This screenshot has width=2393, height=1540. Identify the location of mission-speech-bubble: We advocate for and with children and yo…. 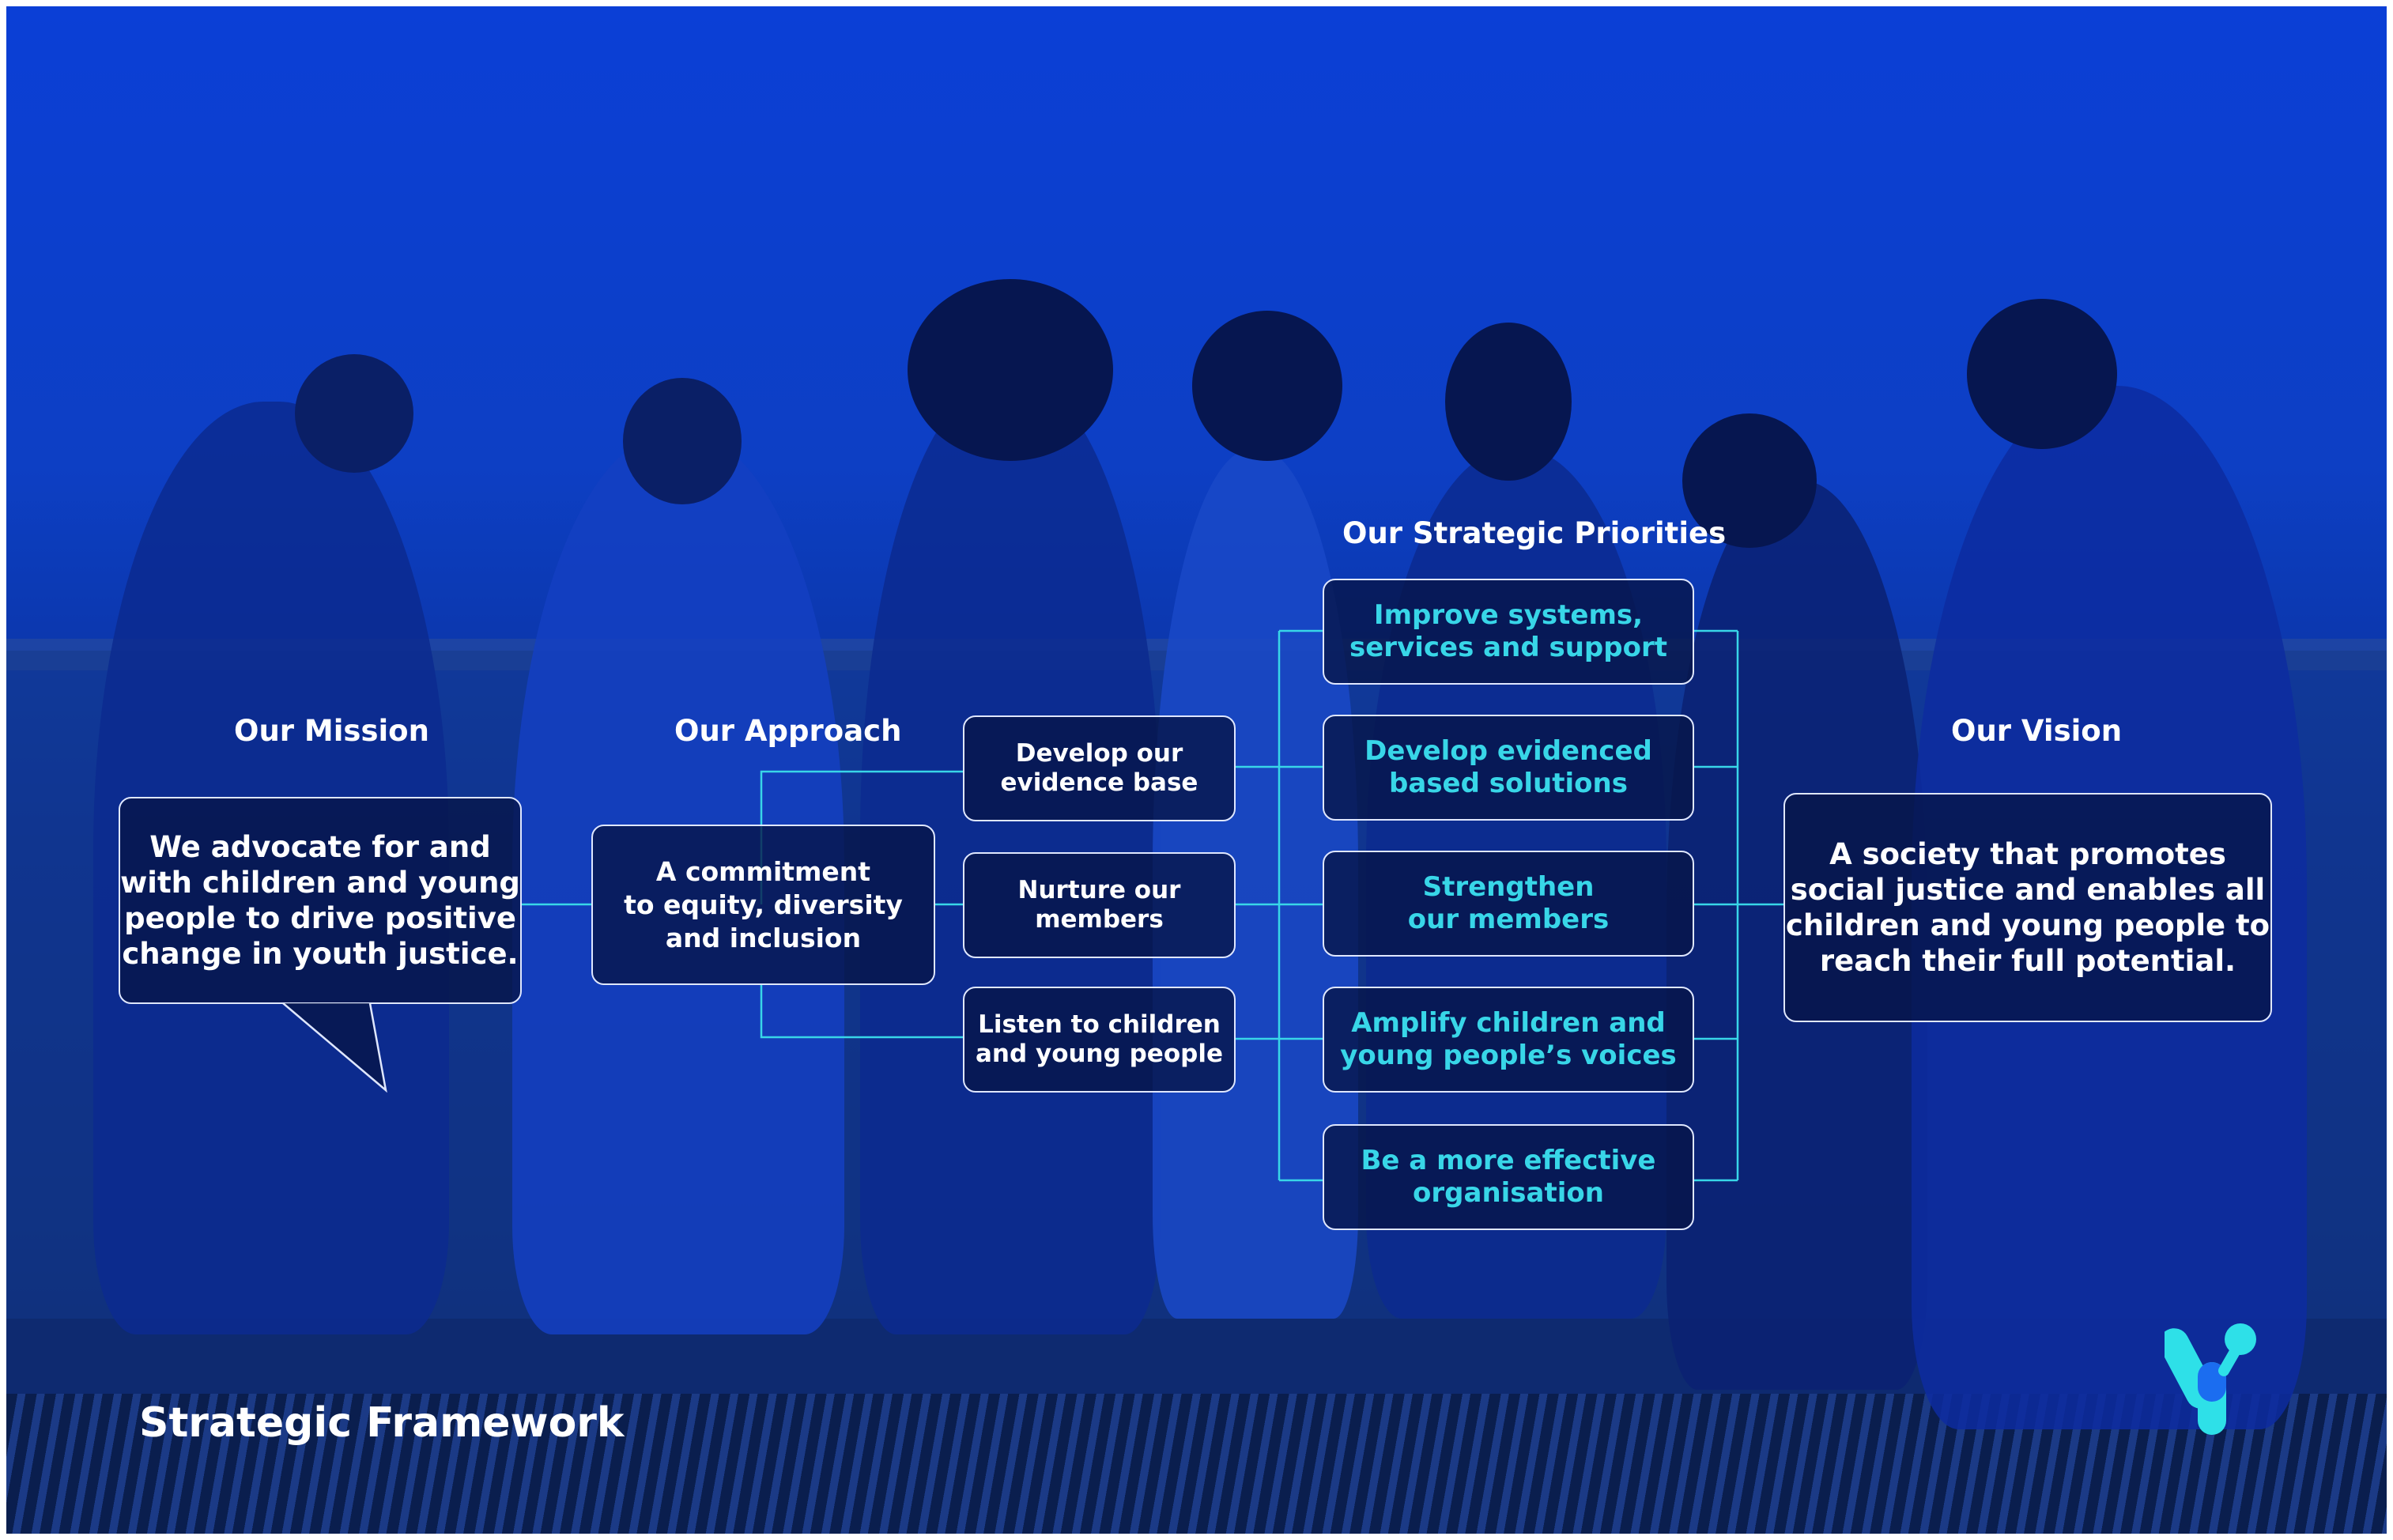
(320, 900).